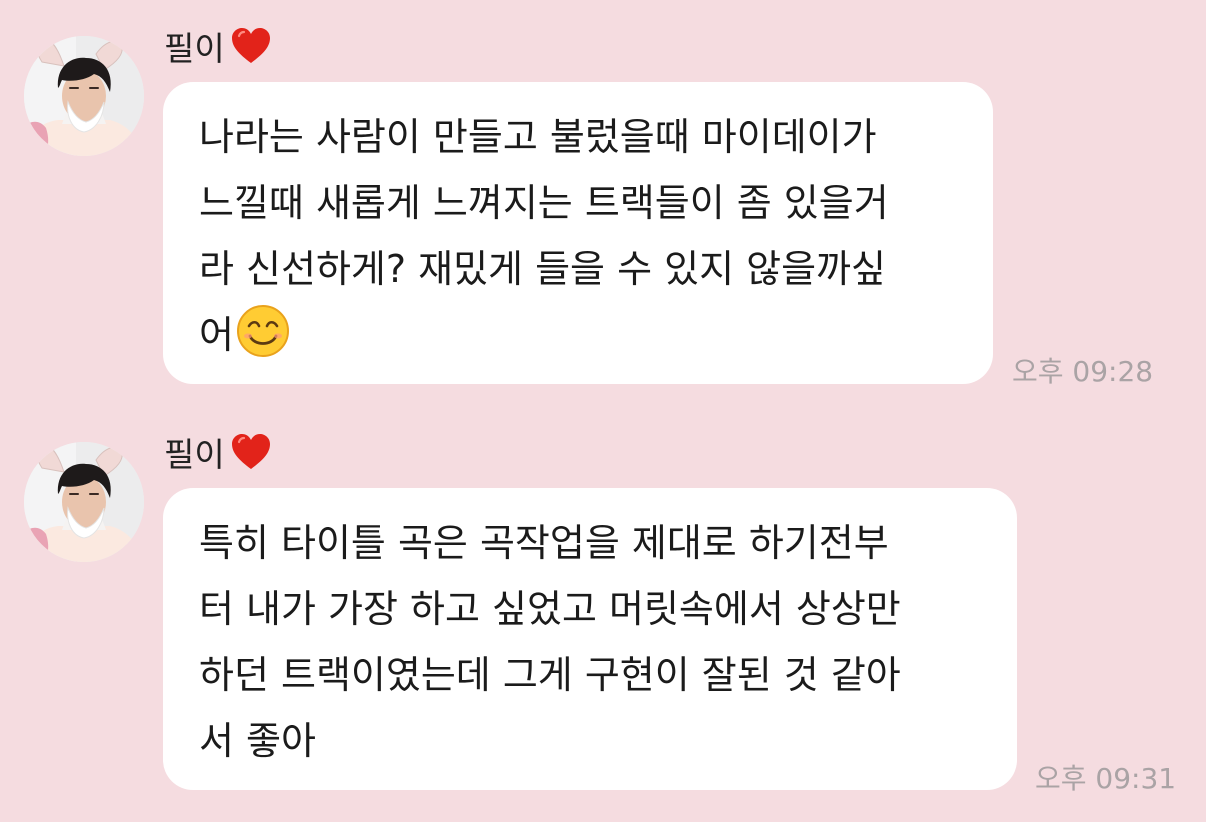  Describe the element at coordinates (550, 609) in the screenshot. I see `message-line: 터 내가 가장 하고 싶었고 머릿속에서 상상만` at that location.